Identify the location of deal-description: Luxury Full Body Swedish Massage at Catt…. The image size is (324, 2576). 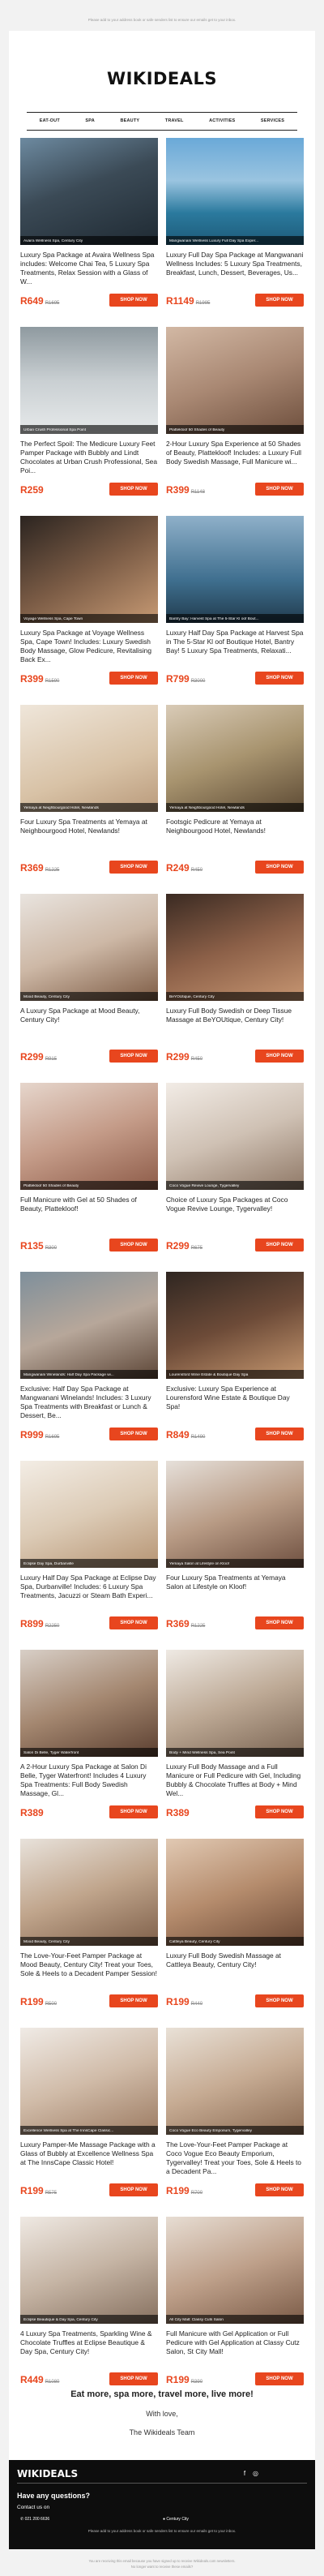
(235, 1969).